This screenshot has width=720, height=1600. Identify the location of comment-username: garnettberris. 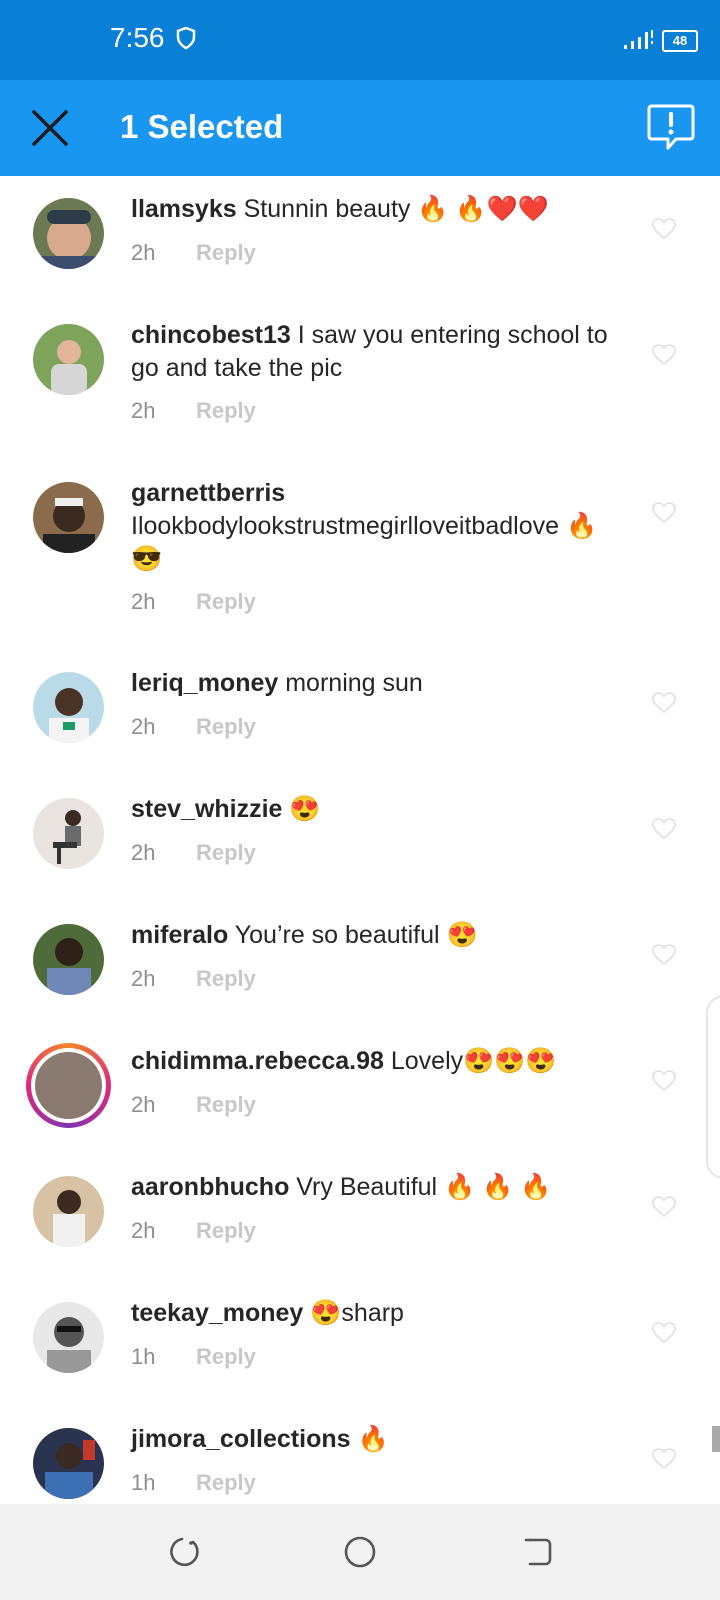
(208, 493).